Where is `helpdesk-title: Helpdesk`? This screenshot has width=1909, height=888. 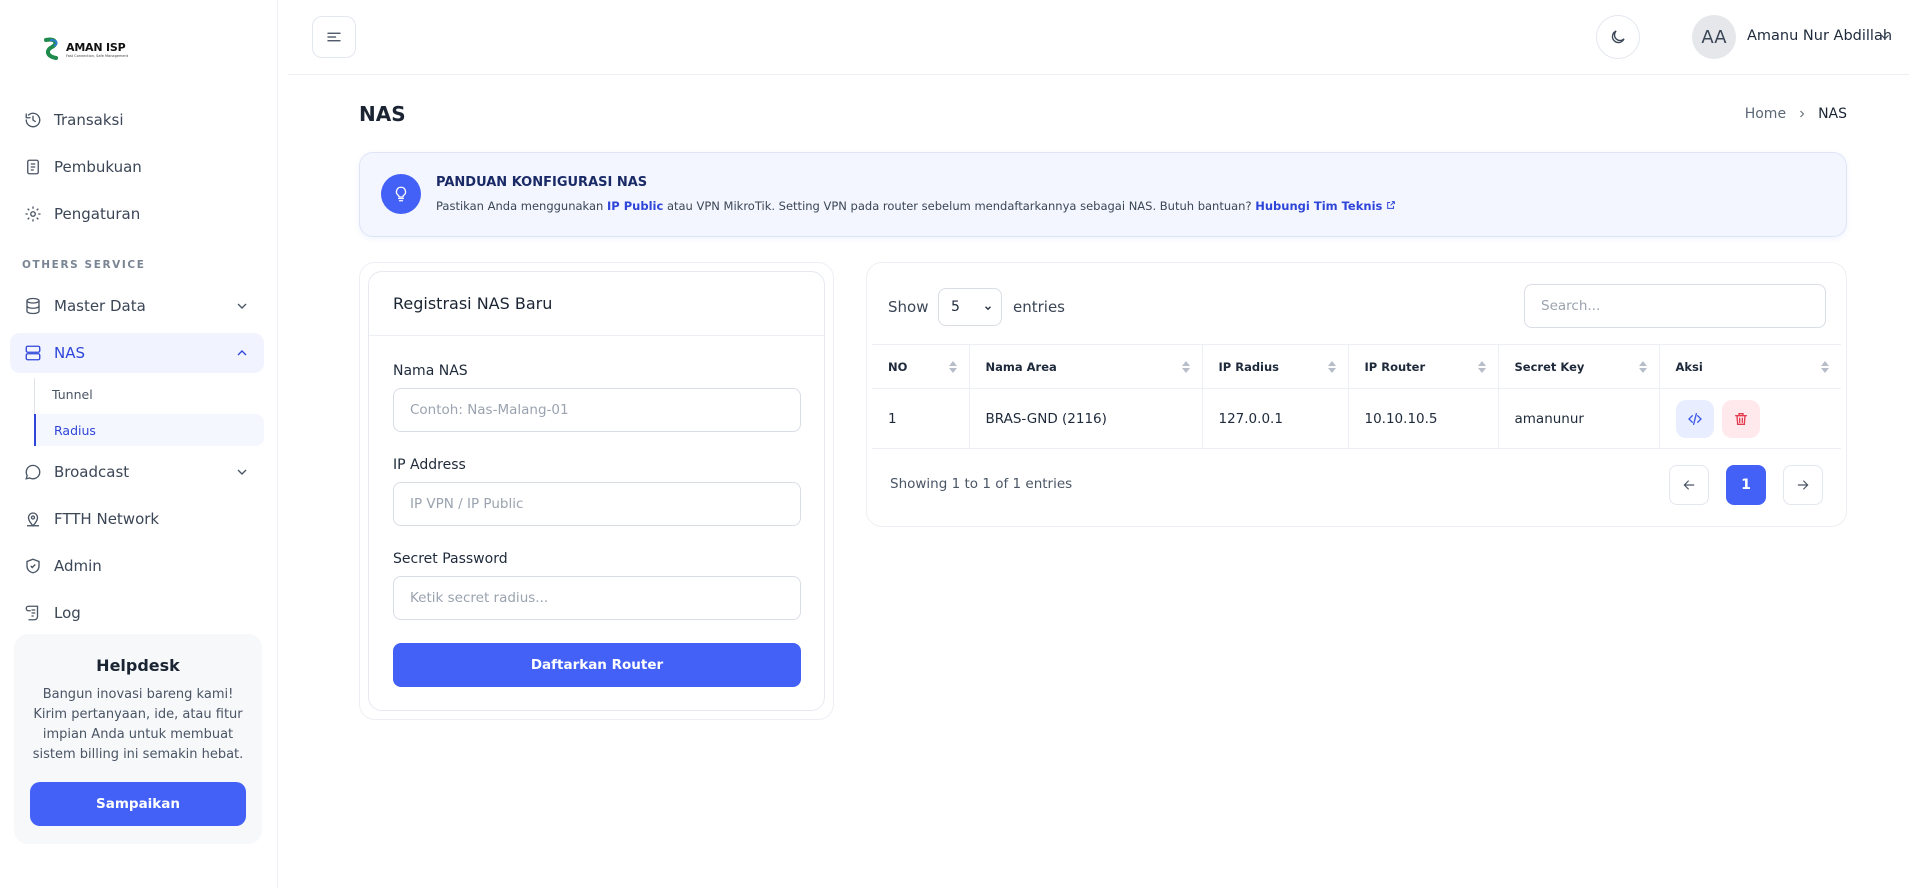 helpdesk-title: Helpdesk is located at coordinates (138, 665).